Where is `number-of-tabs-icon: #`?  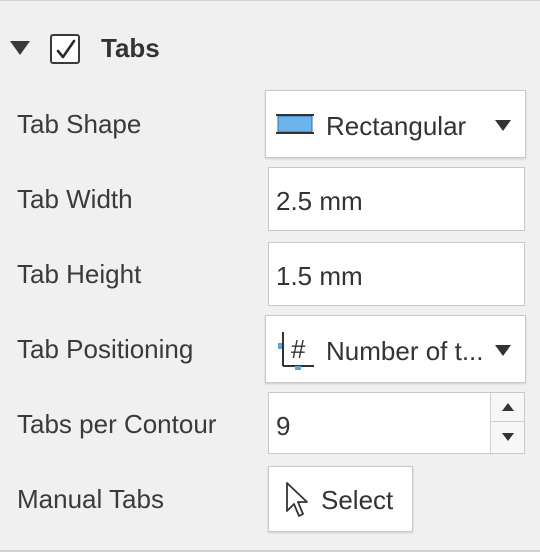 number-of-tabs-icon: # is located at coordinates (296, 351).